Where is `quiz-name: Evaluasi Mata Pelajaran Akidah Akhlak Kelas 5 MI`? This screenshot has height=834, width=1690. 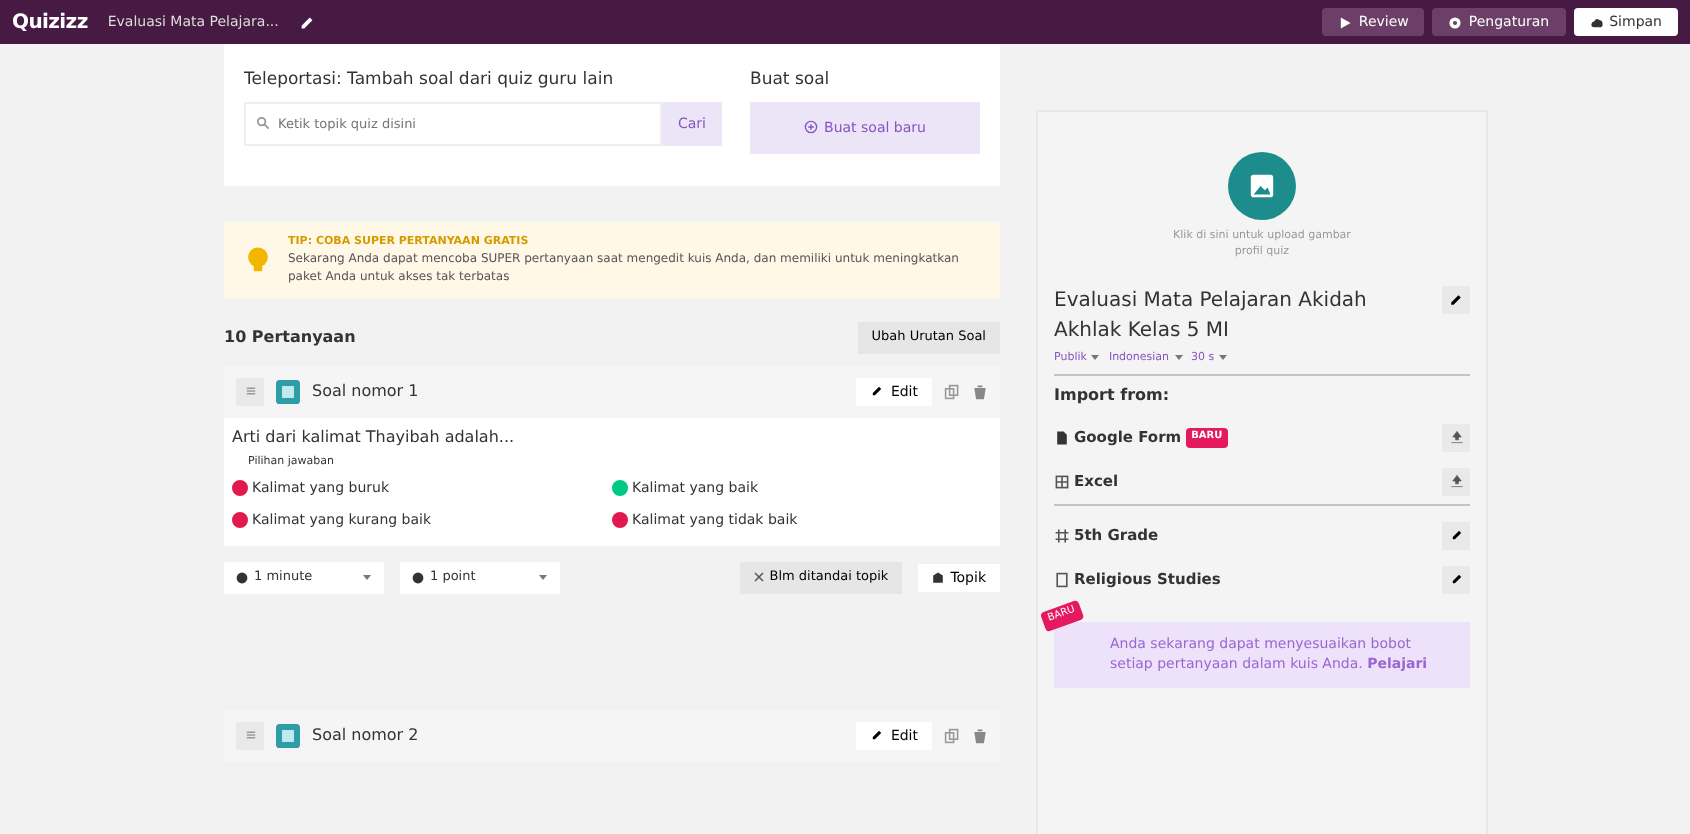
quiz-name: Evaluasi Mata Pelajaran Akidah Akhlak Kelas 5 MI is located at coordinates (1211, 316).